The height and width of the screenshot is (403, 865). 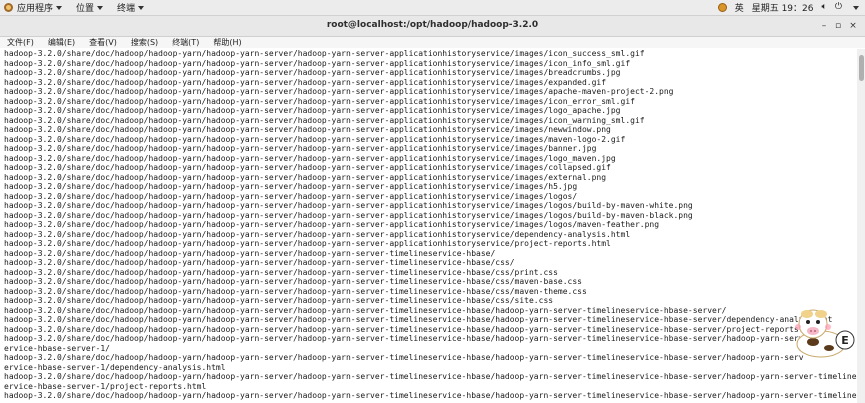 What do you see at coordinates (824, 26) in the screenshot?
I see `minimize-button: –` at bounding box center [824, 26].